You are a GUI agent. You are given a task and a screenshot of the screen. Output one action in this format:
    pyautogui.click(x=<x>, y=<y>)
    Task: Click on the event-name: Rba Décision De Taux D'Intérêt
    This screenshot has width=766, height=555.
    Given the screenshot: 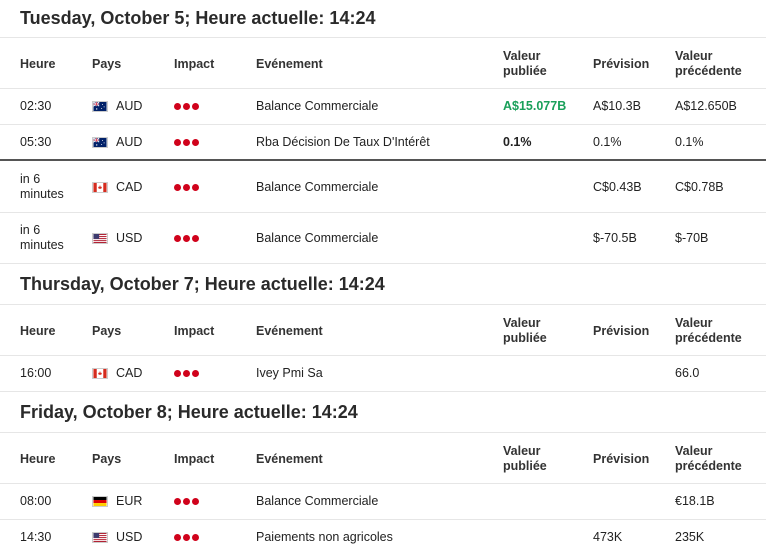 What is the action you would take?
    pyautogui.click(x=343, y=142)
    